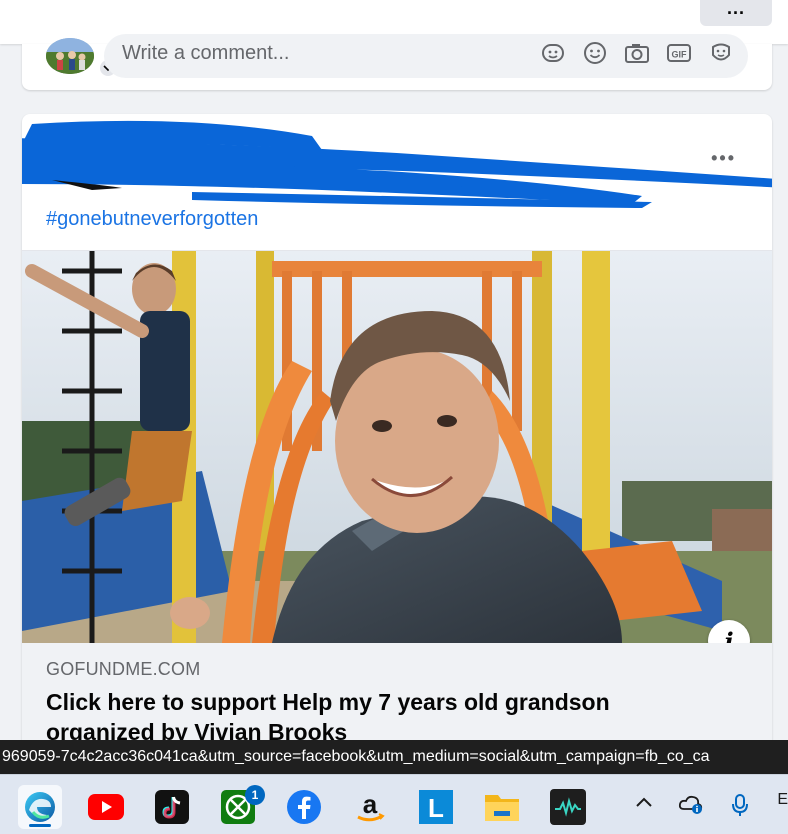 This screenshot has width=788, height=834. Describe the element at coordinates (691, 804) in the screenshot. I see `cloud-icon` at that location.